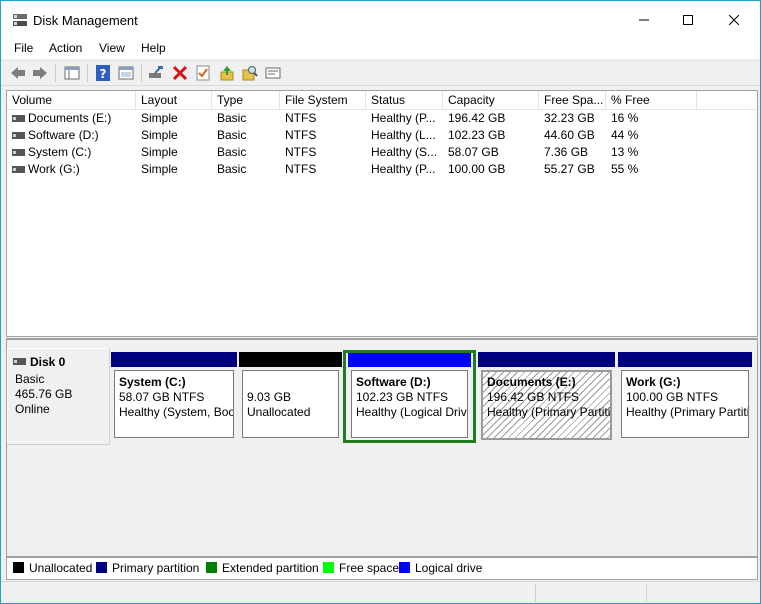  Describe the element at coordinates (174, 359) in the screenshot. I see `partition-bar-primary` at that location.